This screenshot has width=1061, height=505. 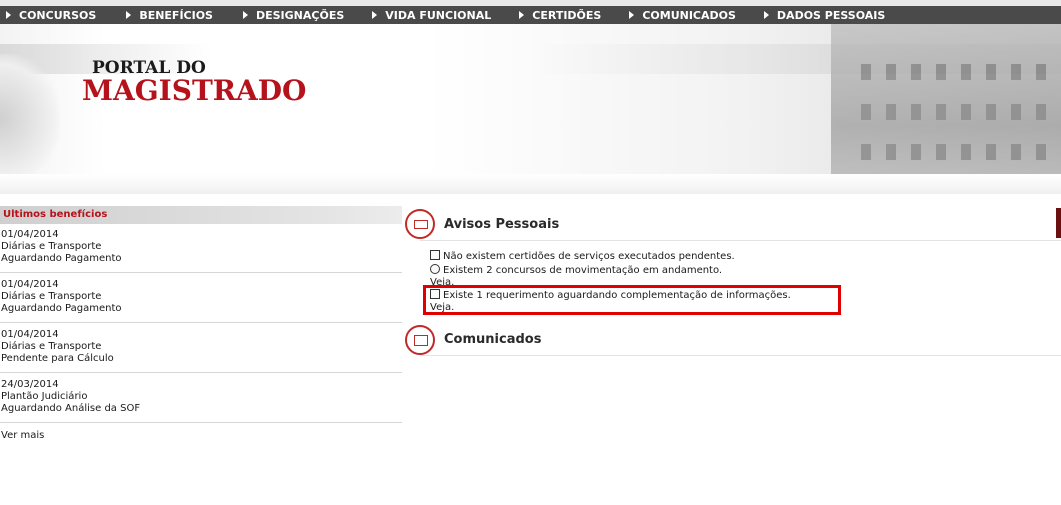 What do you see at coordinates (435, 255) in the screenshot?
I see `certificate-icon` at bounding box center [435, 255].